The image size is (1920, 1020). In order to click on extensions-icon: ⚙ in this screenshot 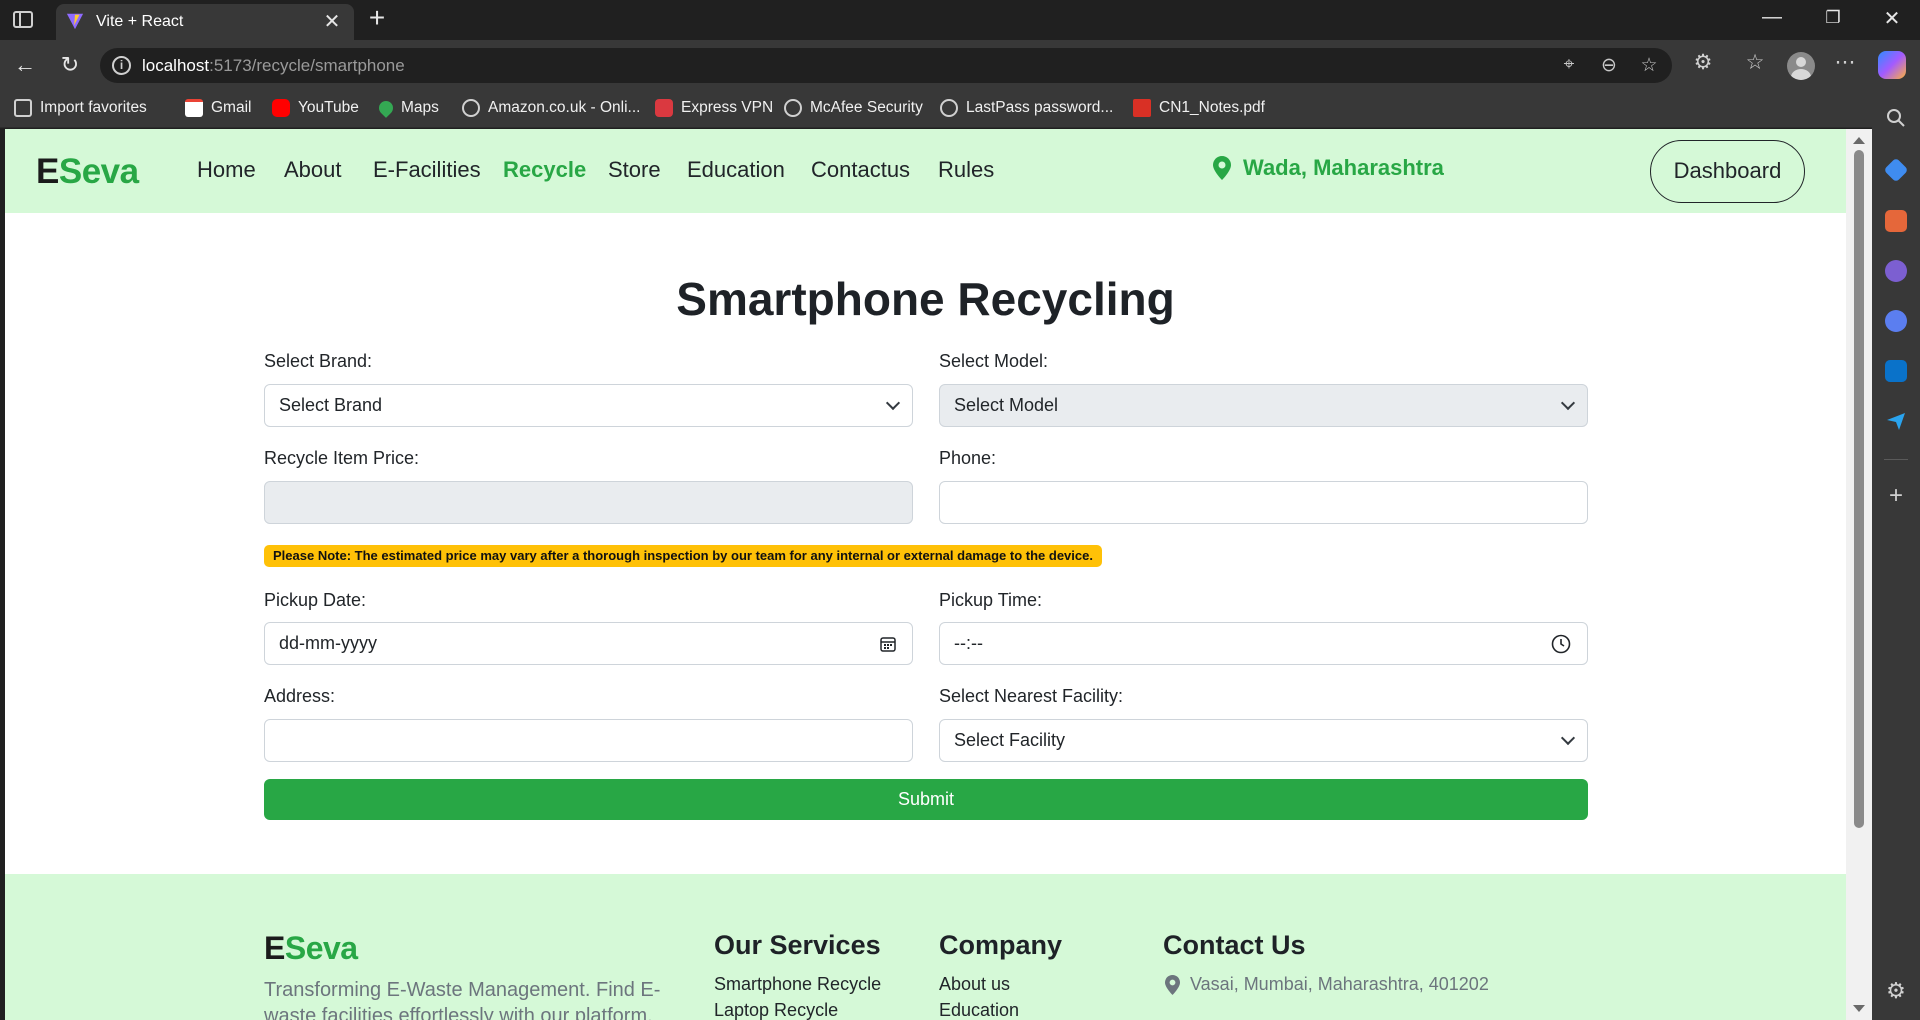, I will do `click(1703, 62)`.